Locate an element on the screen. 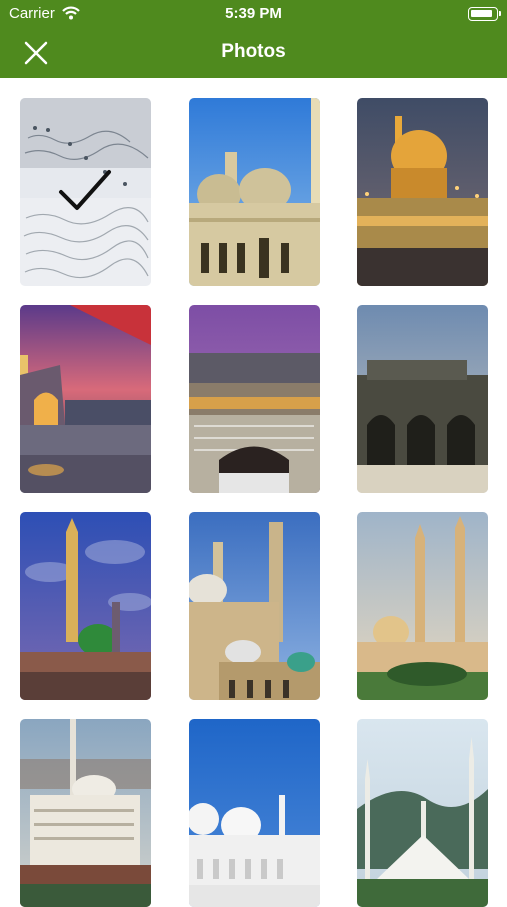 Image resolution: width=507 pixels, height=907 pixels. photo-istiqlal-mosque is located at coordinates (85, 813).